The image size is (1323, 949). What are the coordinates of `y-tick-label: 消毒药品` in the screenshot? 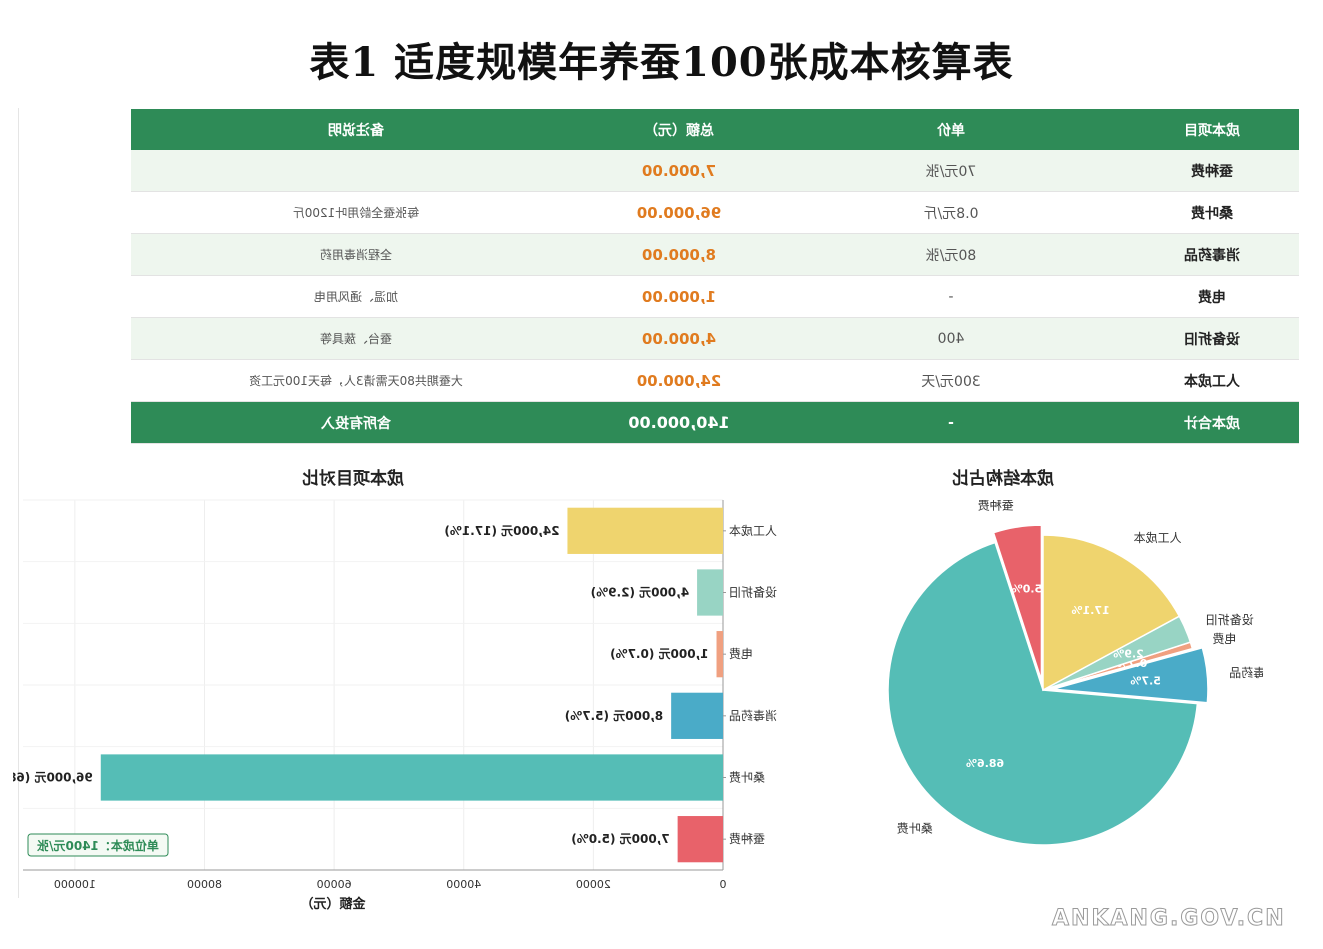 It's located at (753, 716).